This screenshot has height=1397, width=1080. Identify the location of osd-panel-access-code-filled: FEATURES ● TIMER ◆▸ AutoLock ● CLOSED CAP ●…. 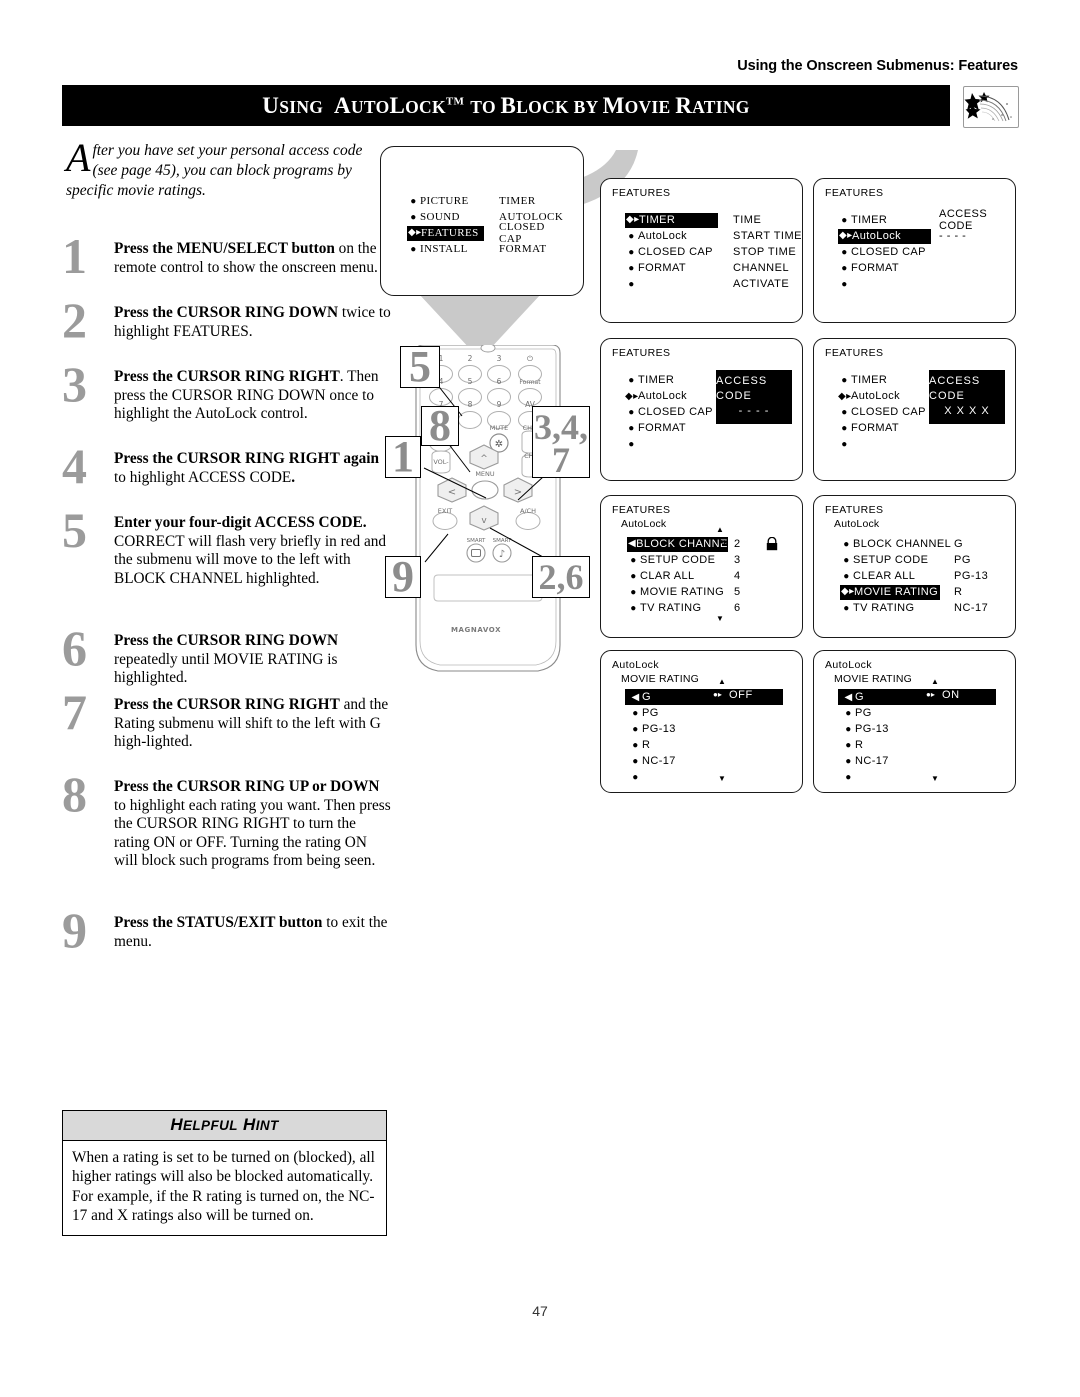
(914, 409).